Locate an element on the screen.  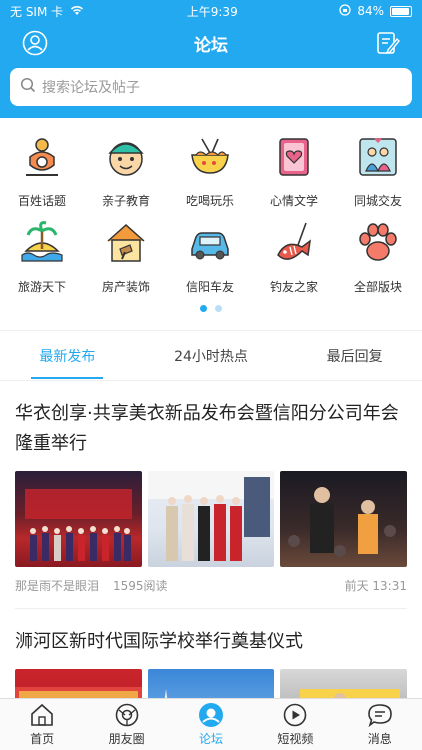
tab-home: 首页 is located at coordinates (42, 724).